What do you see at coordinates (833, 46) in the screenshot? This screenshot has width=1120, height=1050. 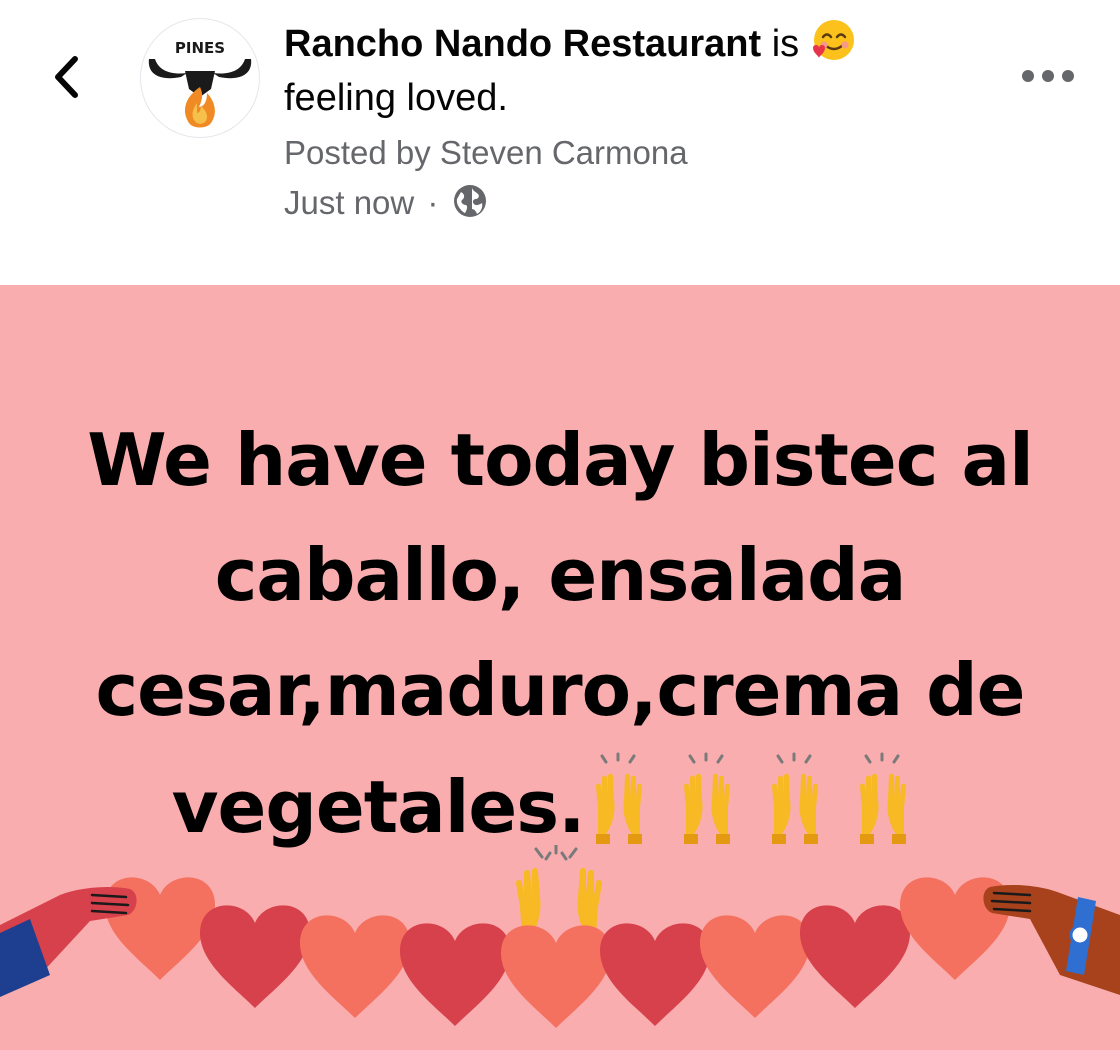 I see `feeling-emoji-icon` at bounding box center [833, 46].